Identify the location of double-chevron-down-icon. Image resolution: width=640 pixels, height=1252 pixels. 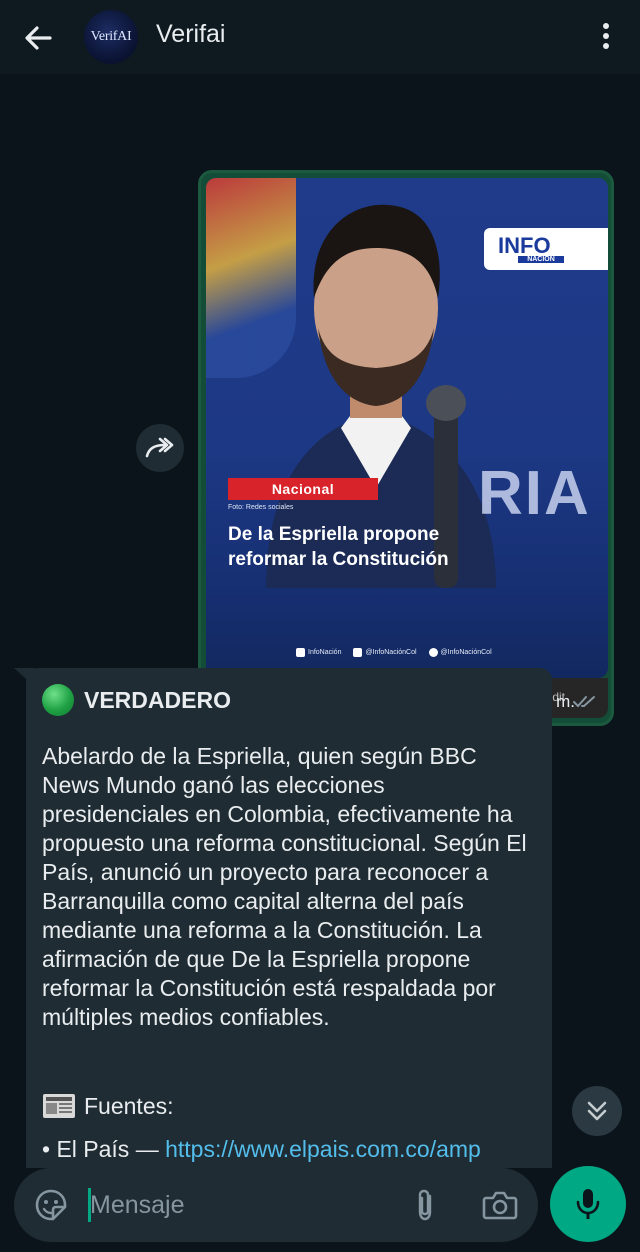
(597, 1111).